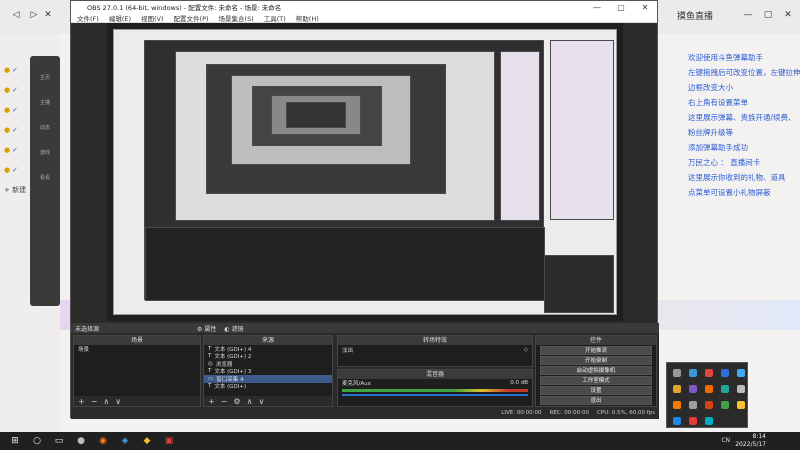  Describe the element at coordinates (275, 18) in the screenshot. I see `menu-tools: 工具(T)` at that location.